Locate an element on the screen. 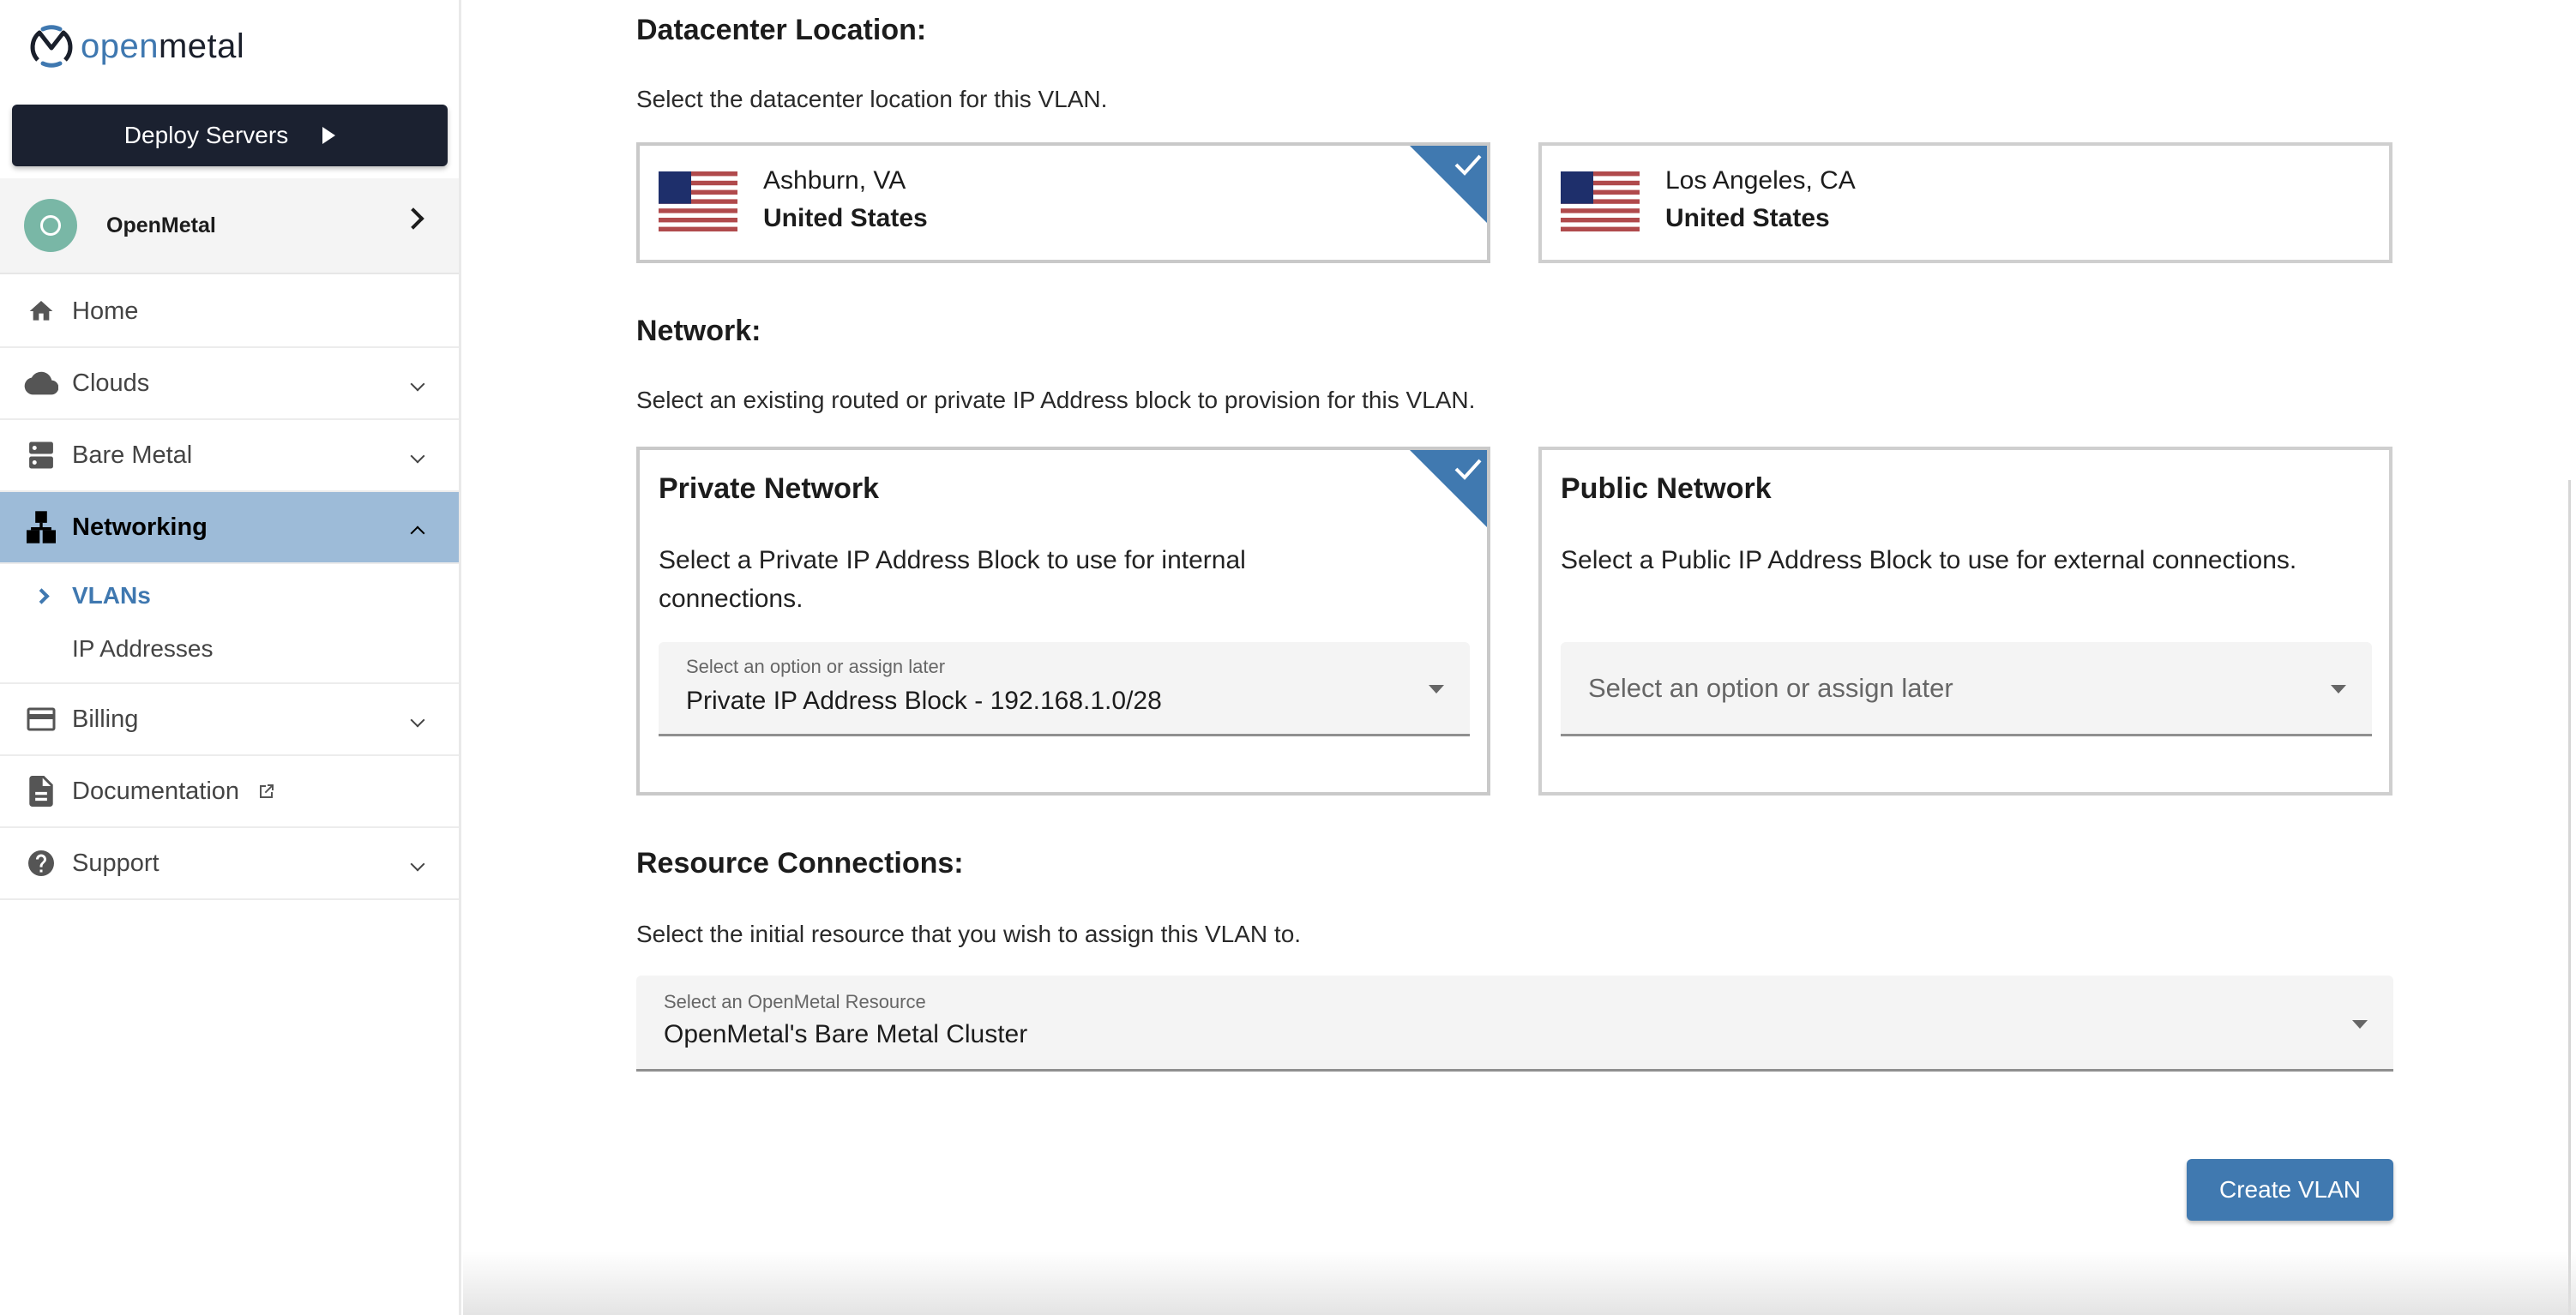  sidebar-item-bare-metal: Bare Metal is located at coordinates (230, 456).